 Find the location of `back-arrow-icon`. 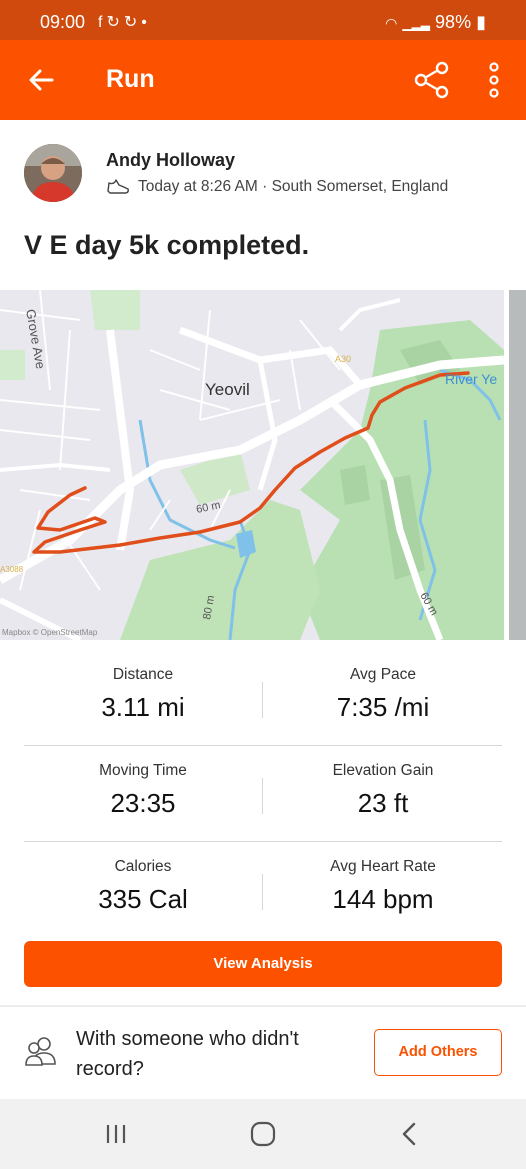

back-arrow-icon is located at coordinates (42, 80).